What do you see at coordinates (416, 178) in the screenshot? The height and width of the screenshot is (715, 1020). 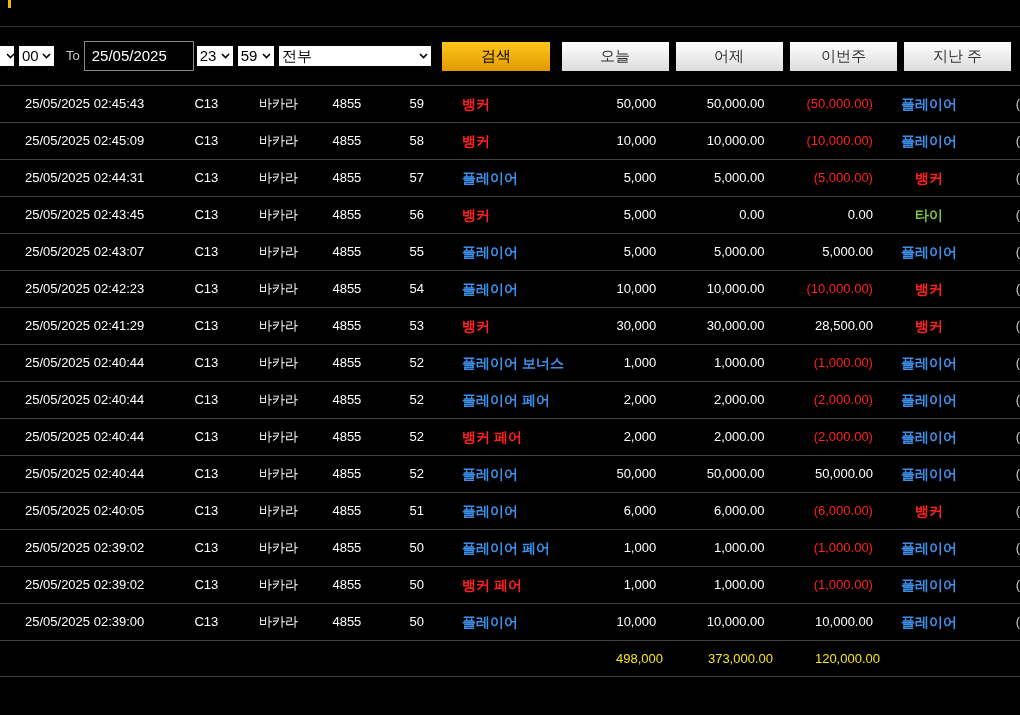 I see `round-cell-text: 57` at bounding box center [416, 178].